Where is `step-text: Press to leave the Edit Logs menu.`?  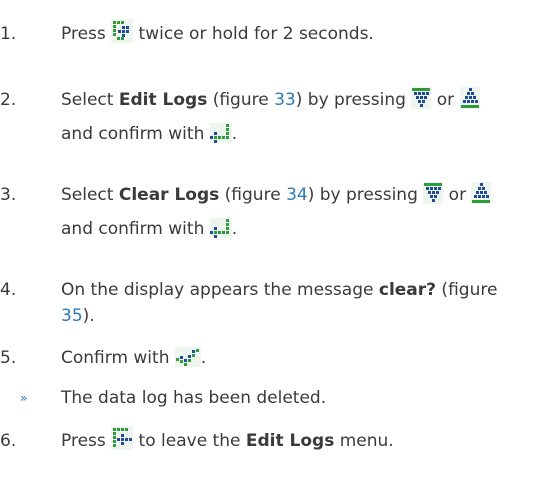
step-text: Press to leave the Edit Logs menu. is located at coordinates (227, 441).